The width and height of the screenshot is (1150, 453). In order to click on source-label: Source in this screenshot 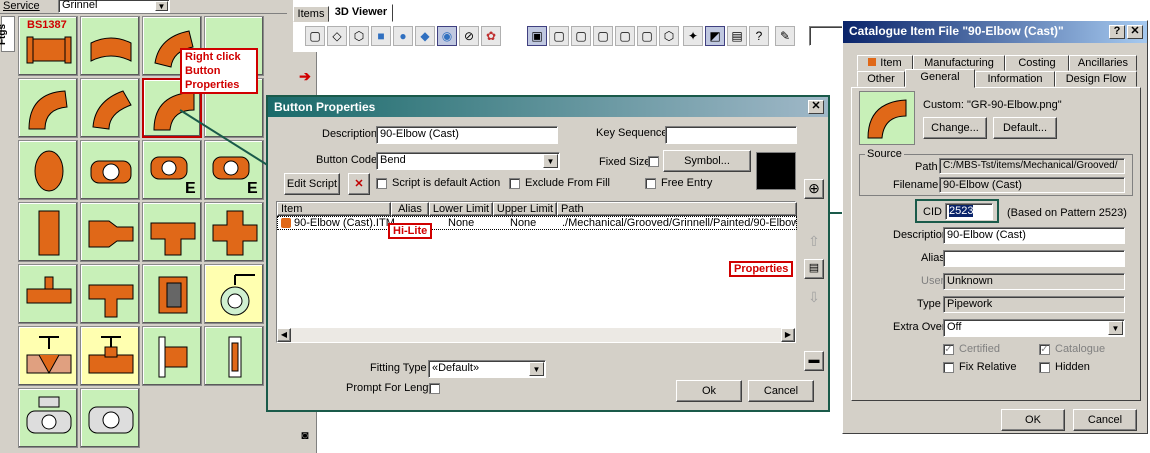, I will do `click(884, 154)`.